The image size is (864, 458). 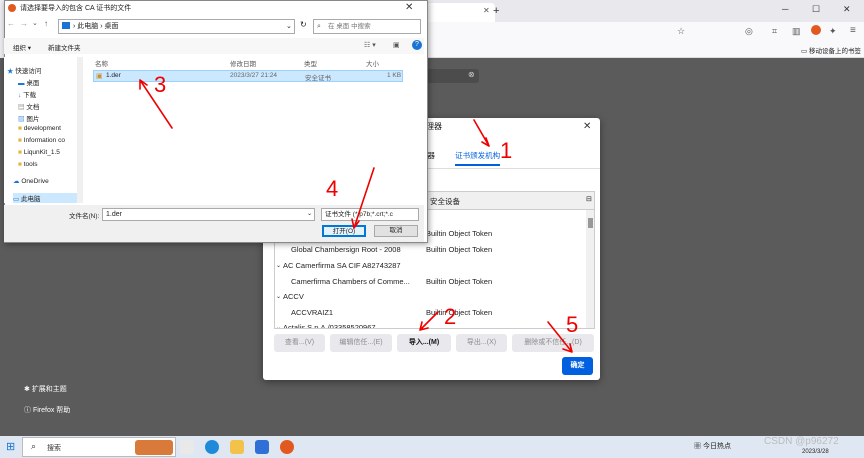 I want to click on annotation-number-1: 1, so click(x=506, y=150).